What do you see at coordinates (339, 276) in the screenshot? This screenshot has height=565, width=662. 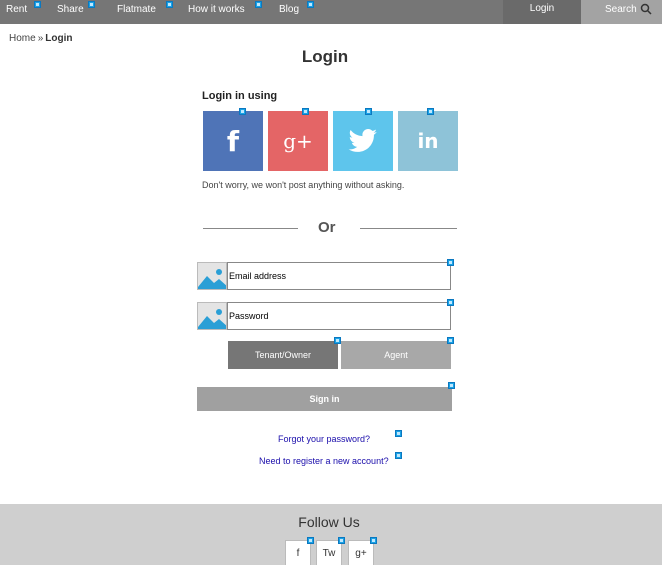 I see `email-field` at bounding box center [339, 276].